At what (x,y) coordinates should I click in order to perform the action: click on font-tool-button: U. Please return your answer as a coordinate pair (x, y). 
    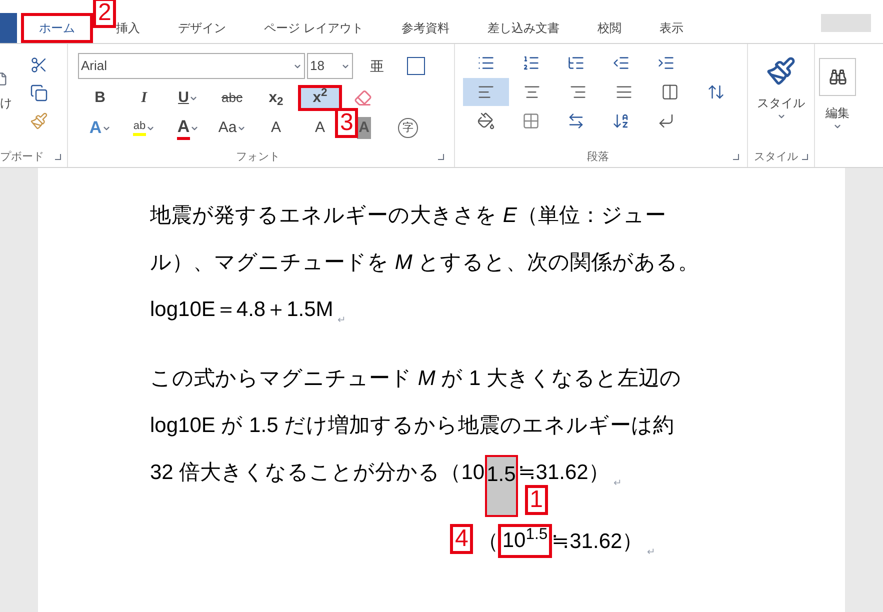
    Looking at the image, I should click on (183, 98).